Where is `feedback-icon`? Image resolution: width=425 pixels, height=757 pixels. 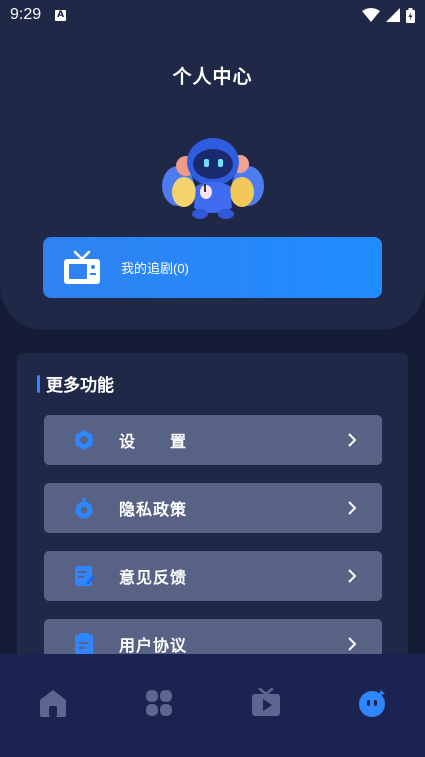 feedback-icon is located at coordinates (85, 576).